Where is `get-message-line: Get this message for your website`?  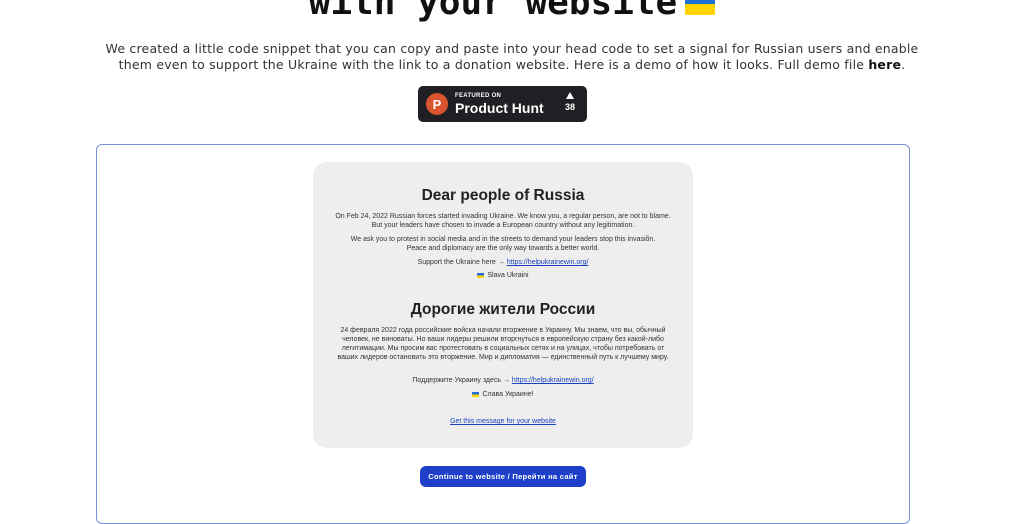
get-message-line: Get this message for your website is located at coordinates (503, 421).